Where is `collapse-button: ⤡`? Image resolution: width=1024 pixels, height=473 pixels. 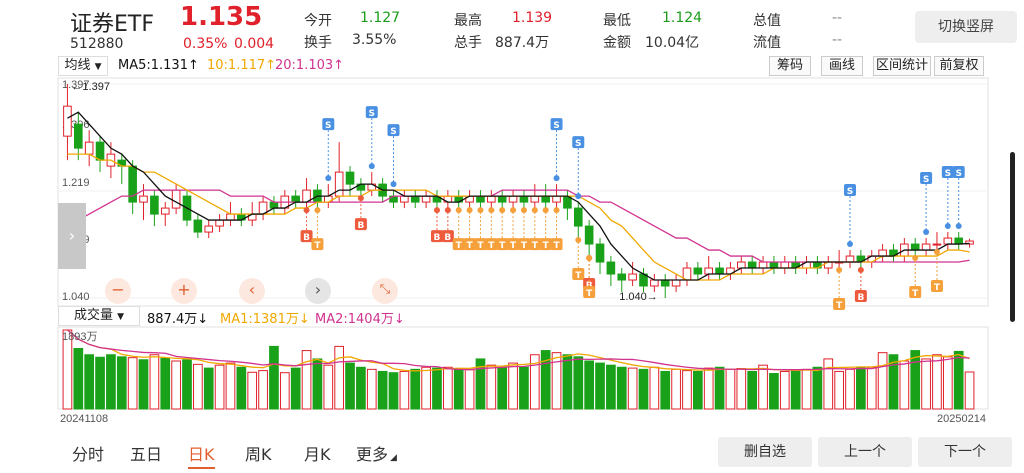 collapse-button: ⤡ is located at coordinates (385, 291).